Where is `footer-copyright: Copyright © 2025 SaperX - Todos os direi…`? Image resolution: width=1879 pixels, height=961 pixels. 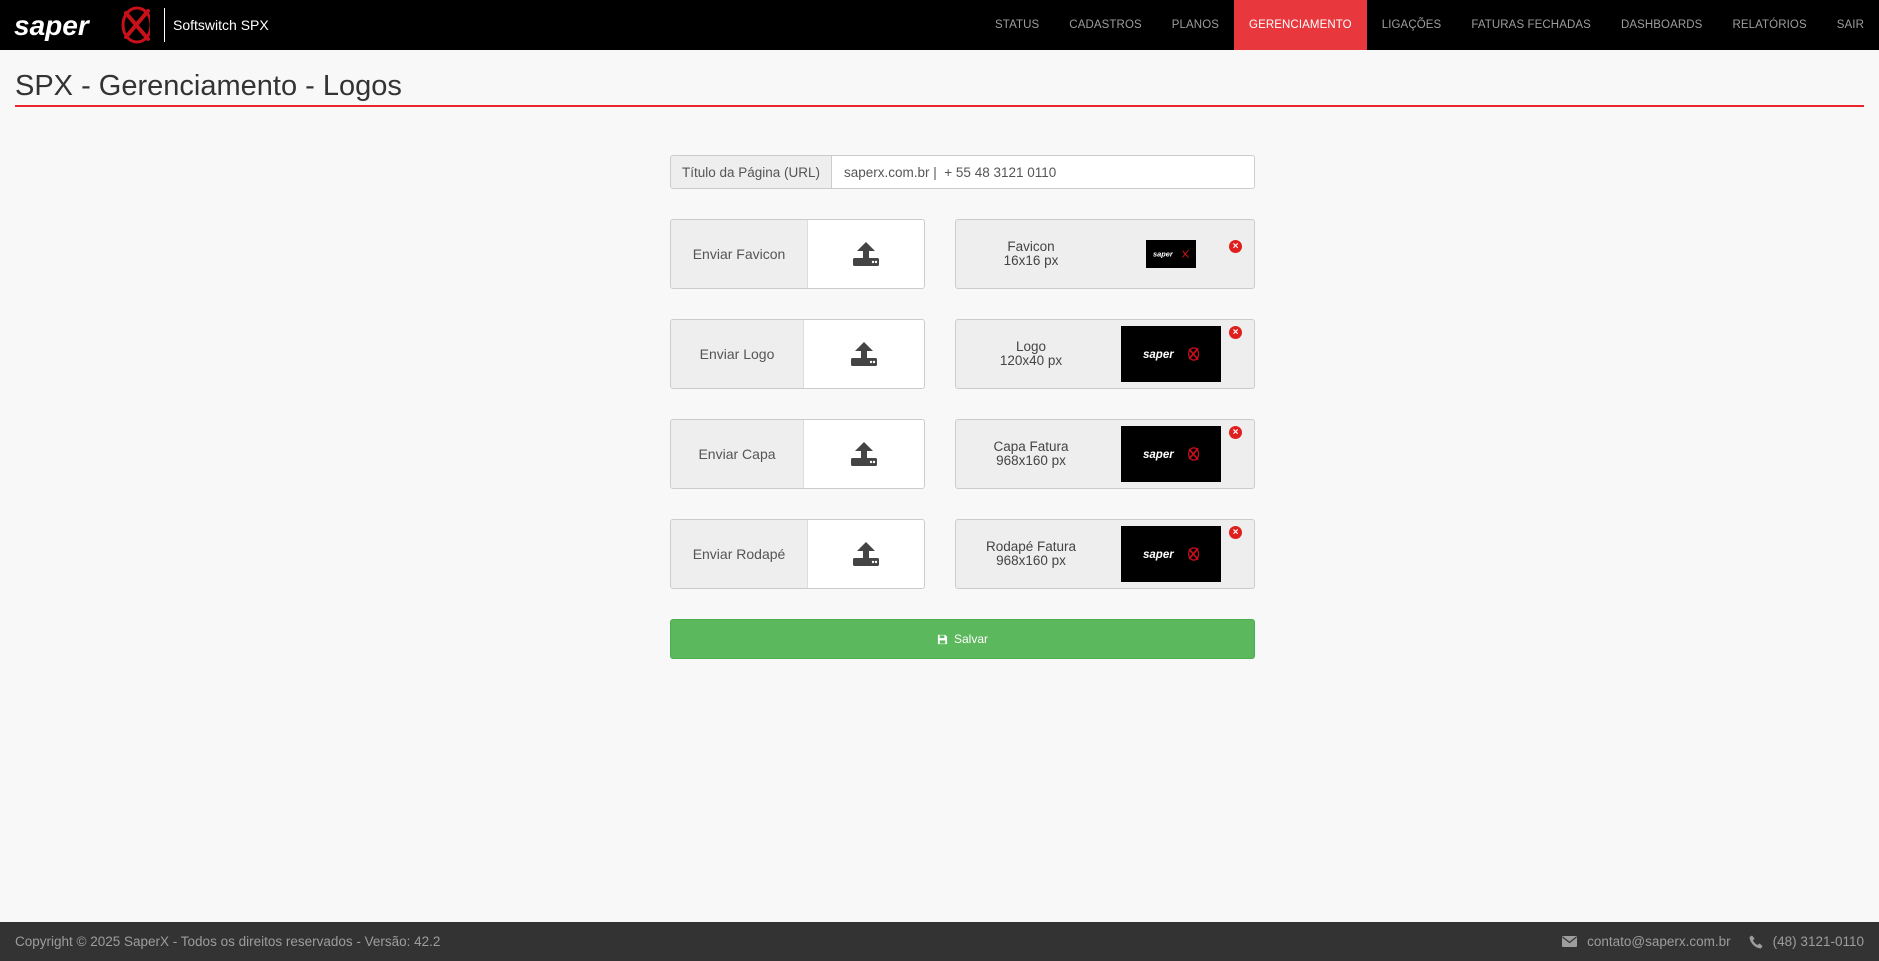
footer-copyright: Copyright © 2025 SaperX - Todos os direi… is located at coordinates (228, 941).